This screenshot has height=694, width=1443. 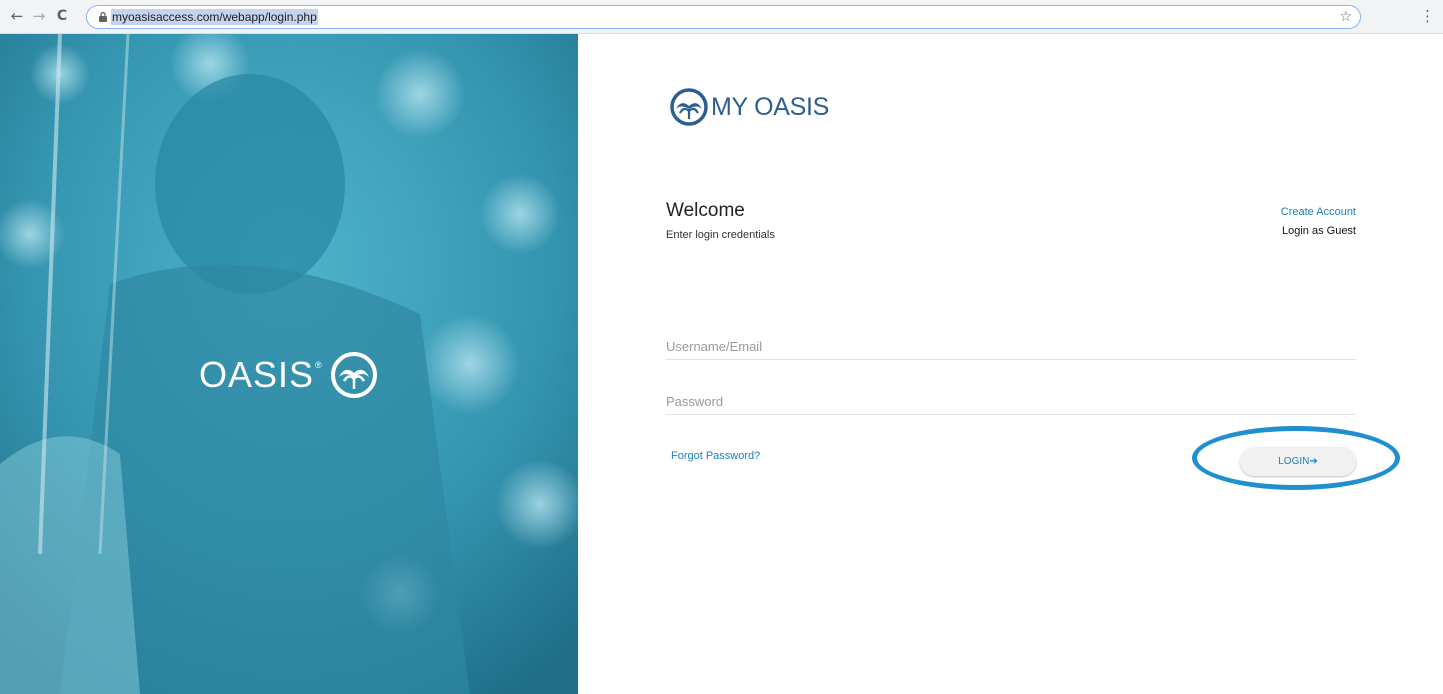 What do you see at coordinates (17, 16) in the screenshot?
I see `back-icon: ←` at bounding box center [17, 16].